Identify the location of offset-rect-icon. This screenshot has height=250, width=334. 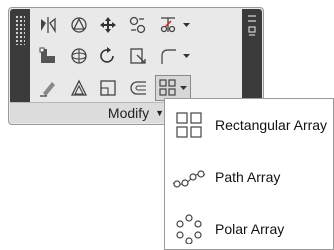
(108, 88).